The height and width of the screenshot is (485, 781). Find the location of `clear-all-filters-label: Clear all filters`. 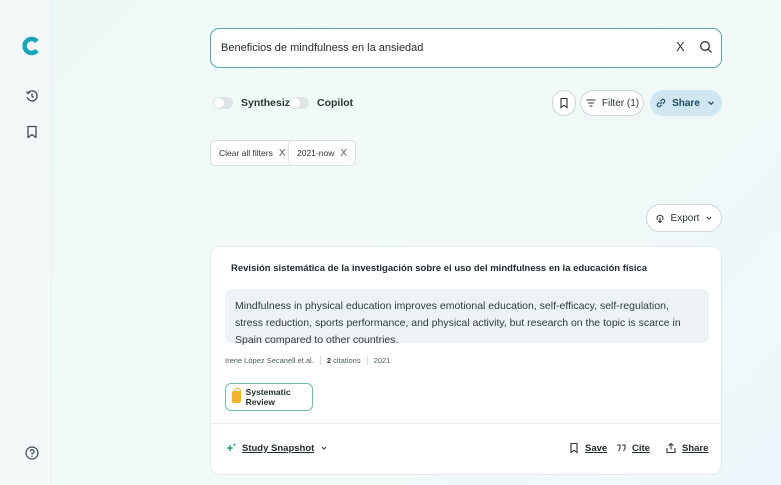

clear-all-filters-label: Clear all filters is located at coordinates (246, 153).